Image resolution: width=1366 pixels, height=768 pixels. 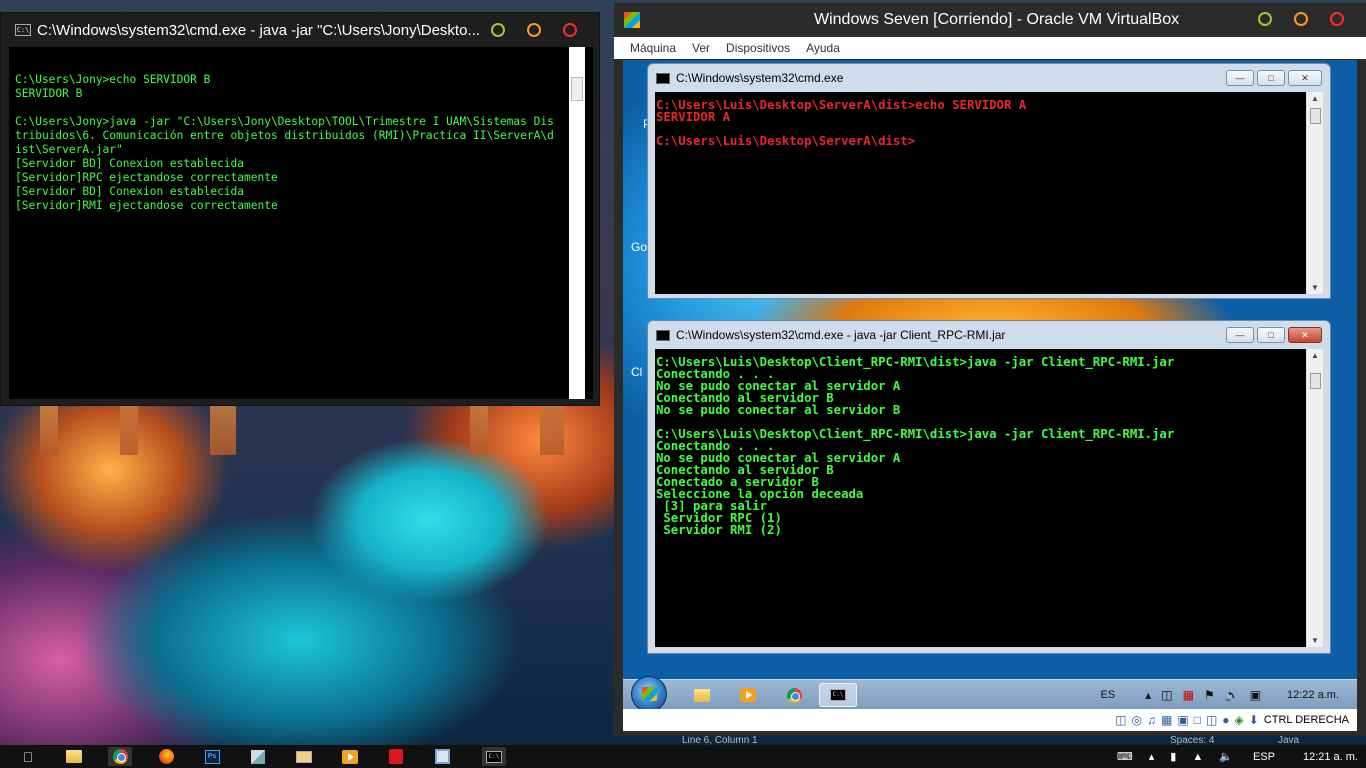 What do you see at coordinates (1254, 720) in the screenshot?
I see `host-key-icon: ⬇` at bounding box center [1254, 720].